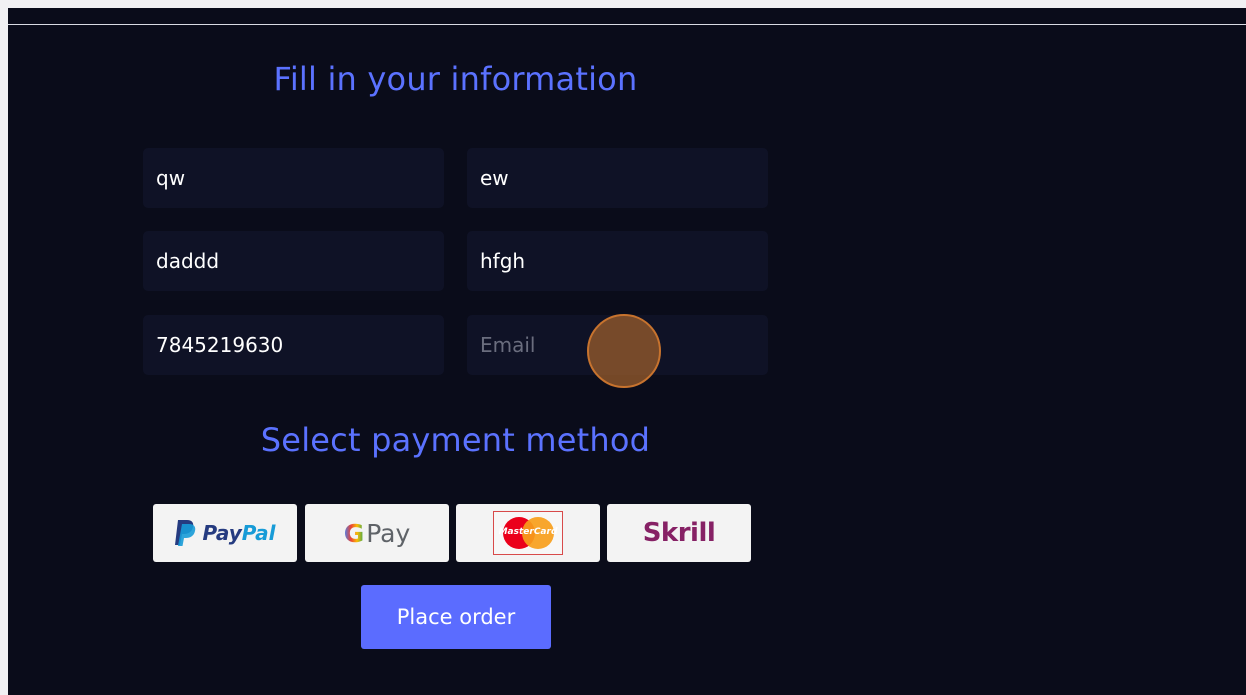 Image resolution: width=1246 pixels, height=695 pixels. I want to click on first-name-field, so click(293, 178).